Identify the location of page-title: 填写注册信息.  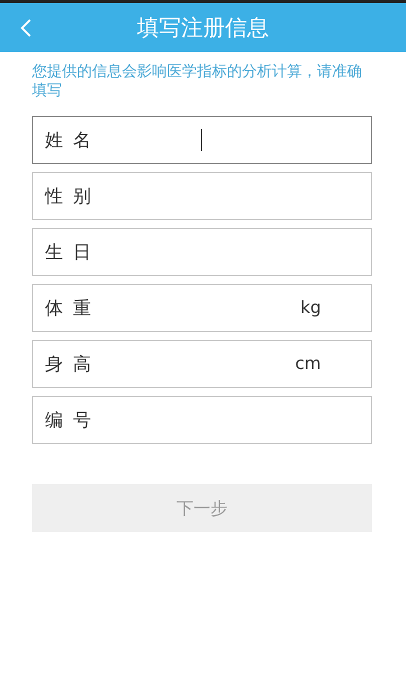
(203, 28).